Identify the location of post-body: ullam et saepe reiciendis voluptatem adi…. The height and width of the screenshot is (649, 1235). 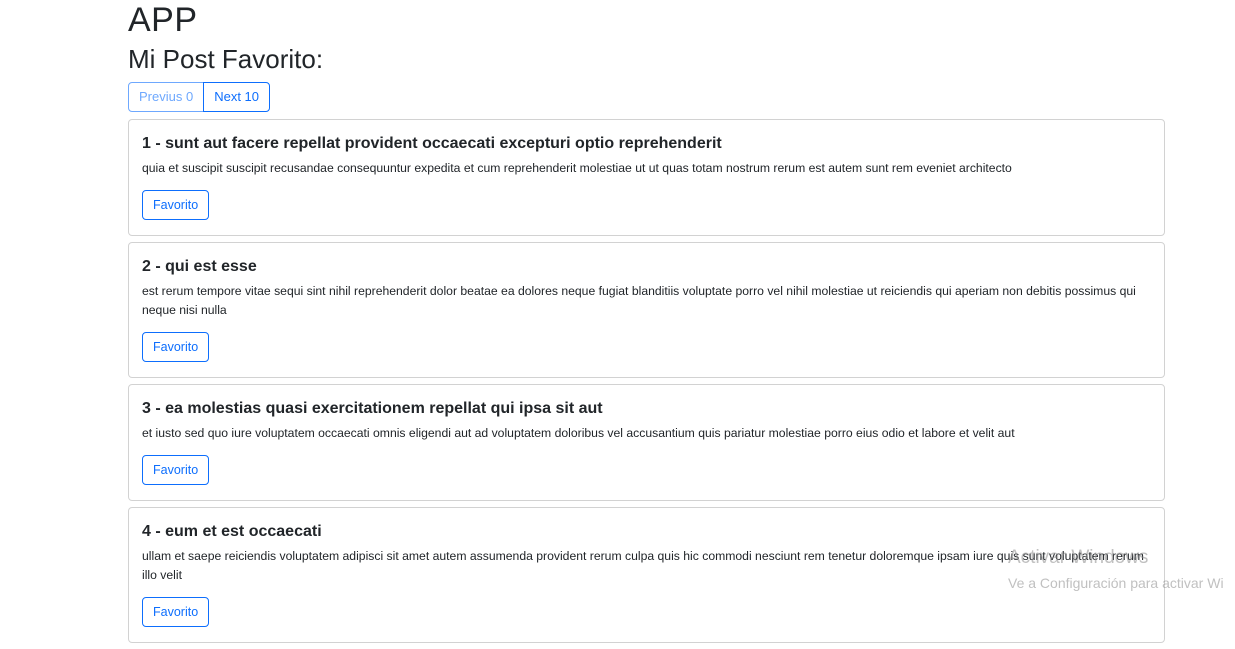
(643, 565).